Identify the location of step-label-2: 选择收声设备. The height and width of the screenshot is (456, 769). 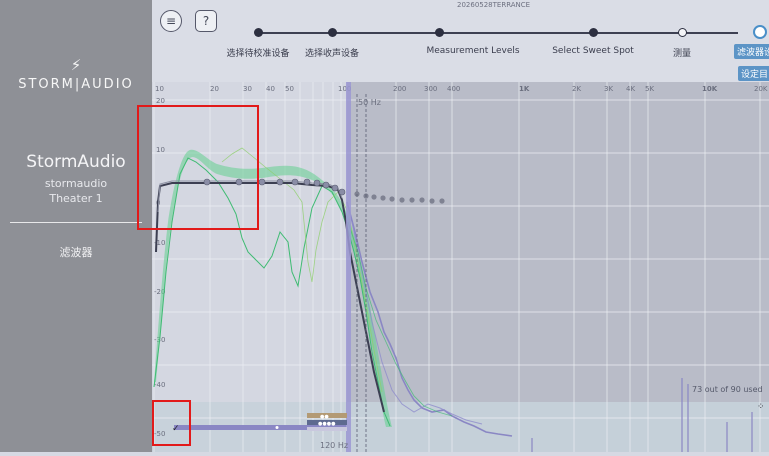
(332, 52).